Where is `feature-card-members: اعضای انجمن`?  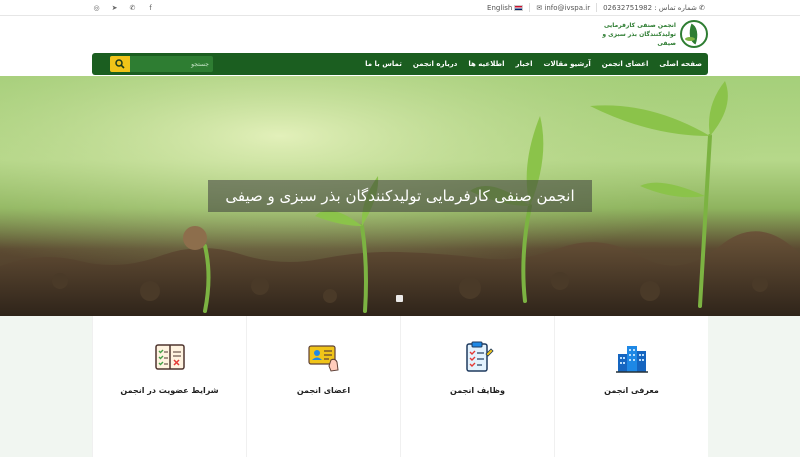 feature-card-members: اعضای انجمن is located at coordinates (323, 386).